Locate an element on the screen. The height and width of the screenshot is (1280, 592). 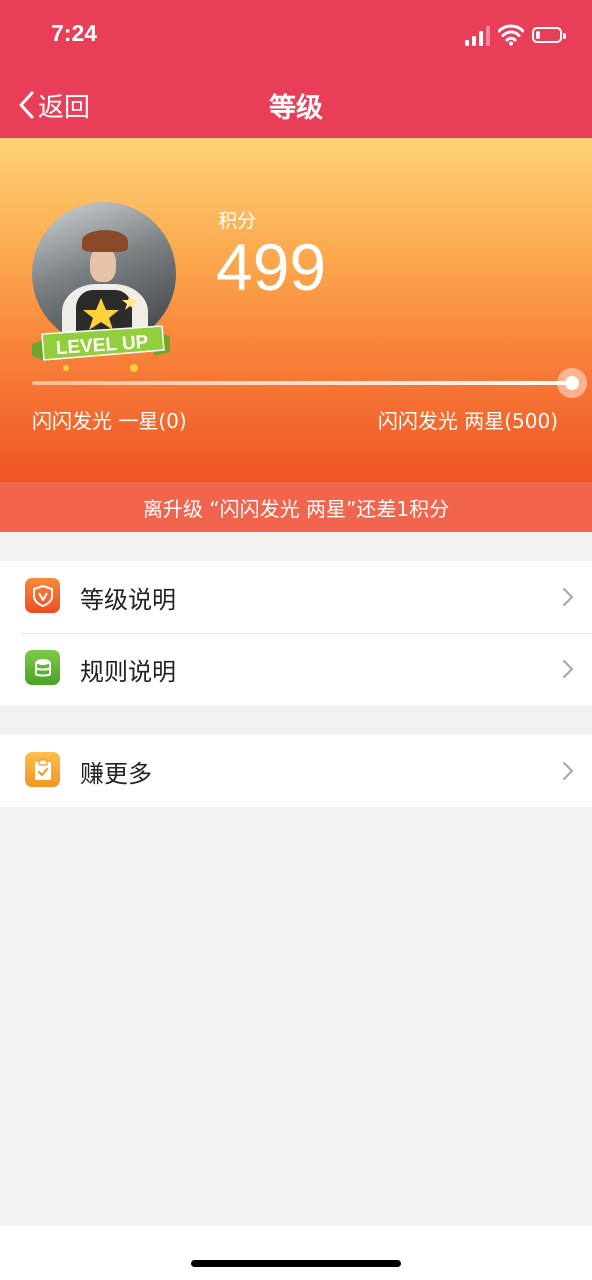
menu-group-earn: 赚更多 is located at coordinates (296, 771).